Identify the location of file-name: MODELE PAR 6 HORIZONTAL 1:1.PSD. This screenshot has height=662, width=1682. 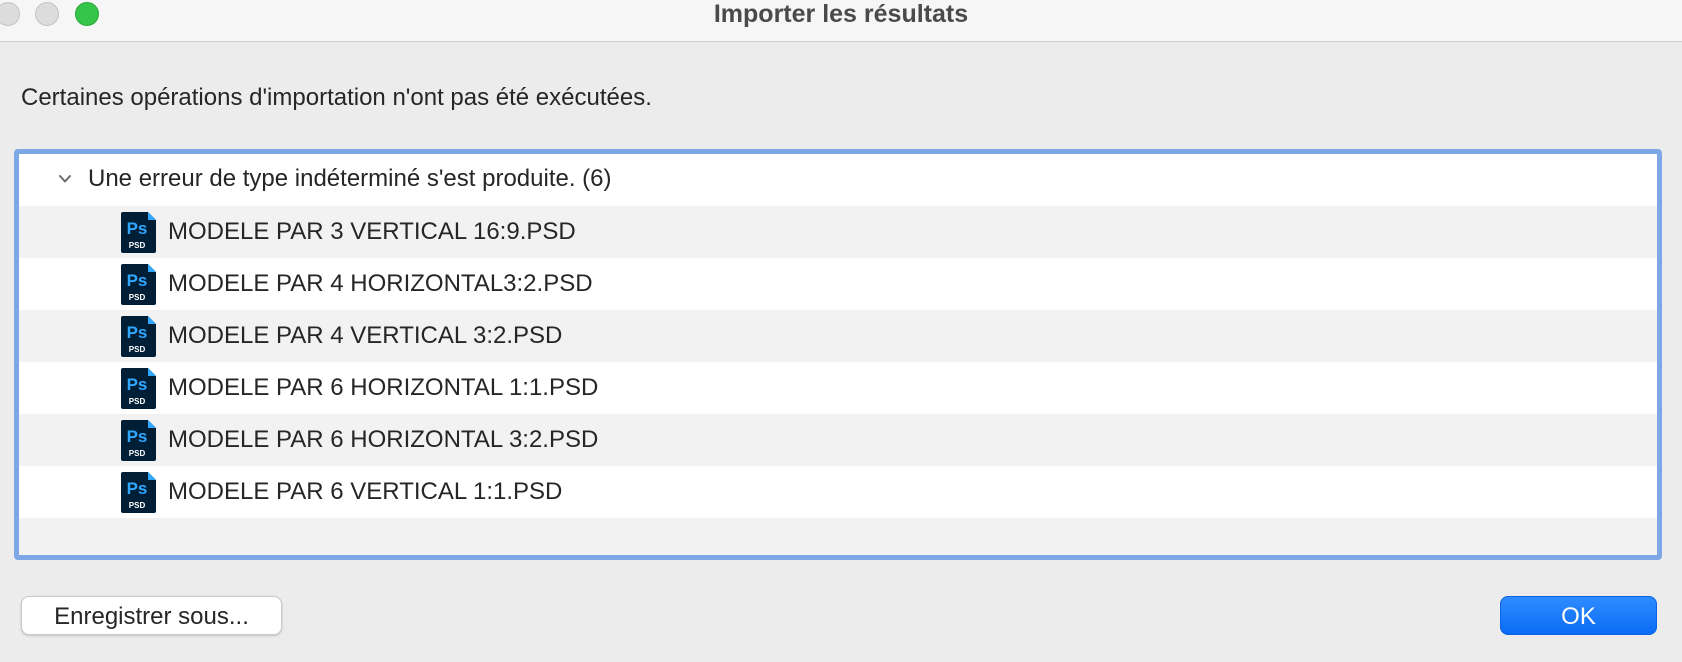
(383, 387).